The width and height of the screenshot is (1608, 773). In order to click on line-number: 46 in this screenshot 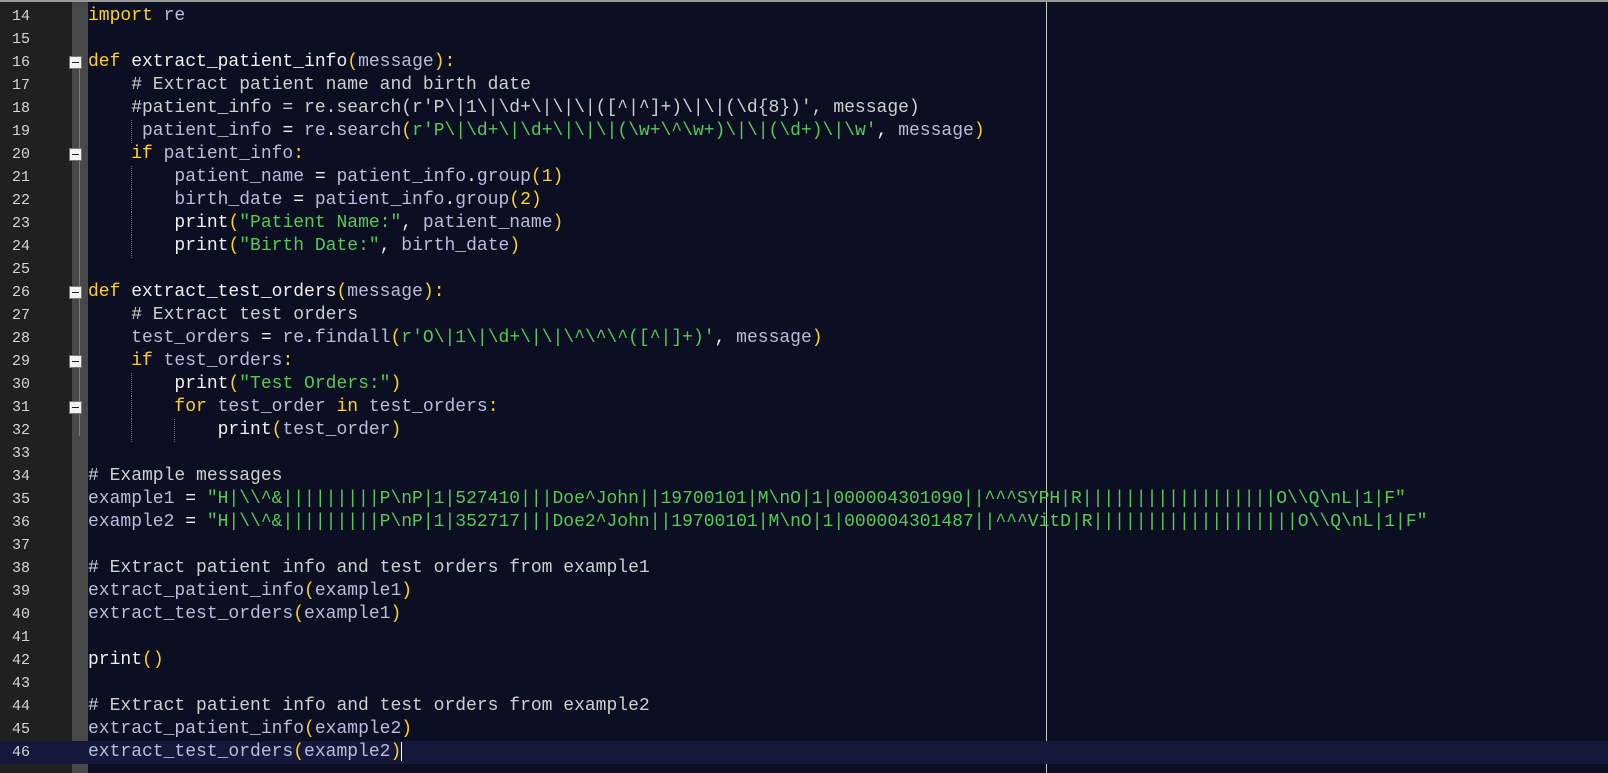, I will do `click(20, 752)`.